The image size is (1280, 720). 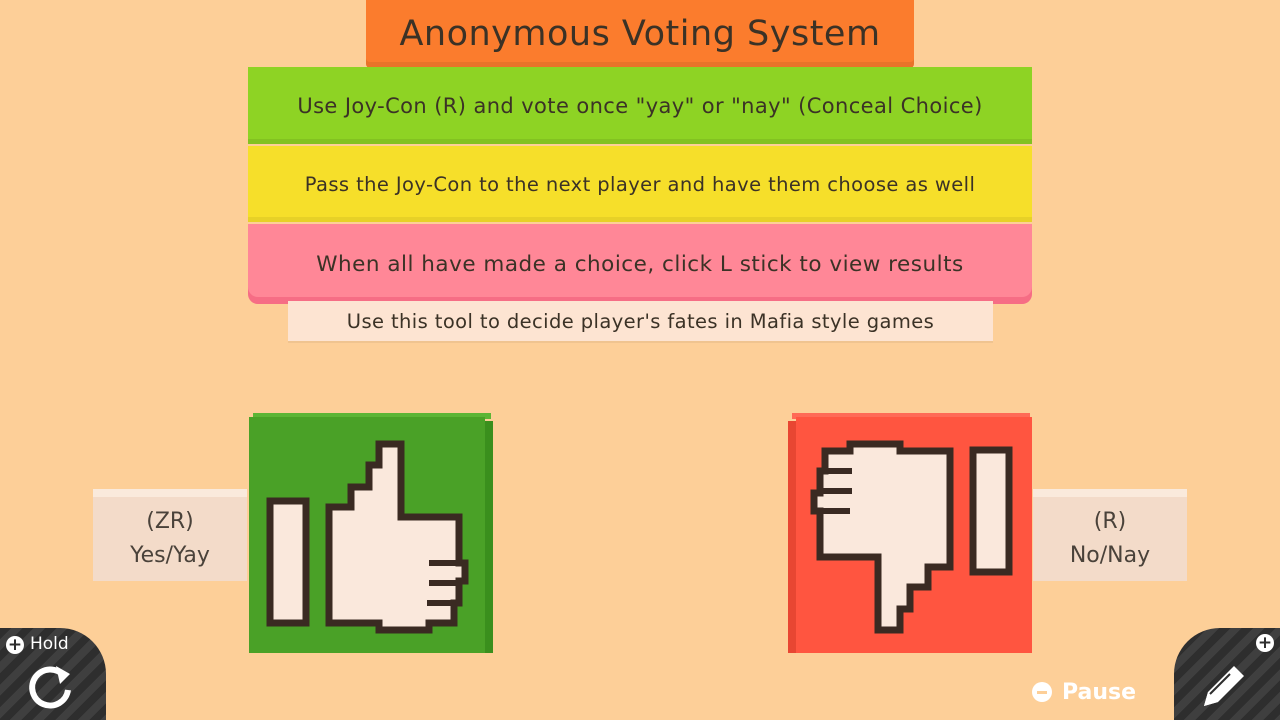 I want to click on pause-button: Pause, so click(x=1084, y=692).